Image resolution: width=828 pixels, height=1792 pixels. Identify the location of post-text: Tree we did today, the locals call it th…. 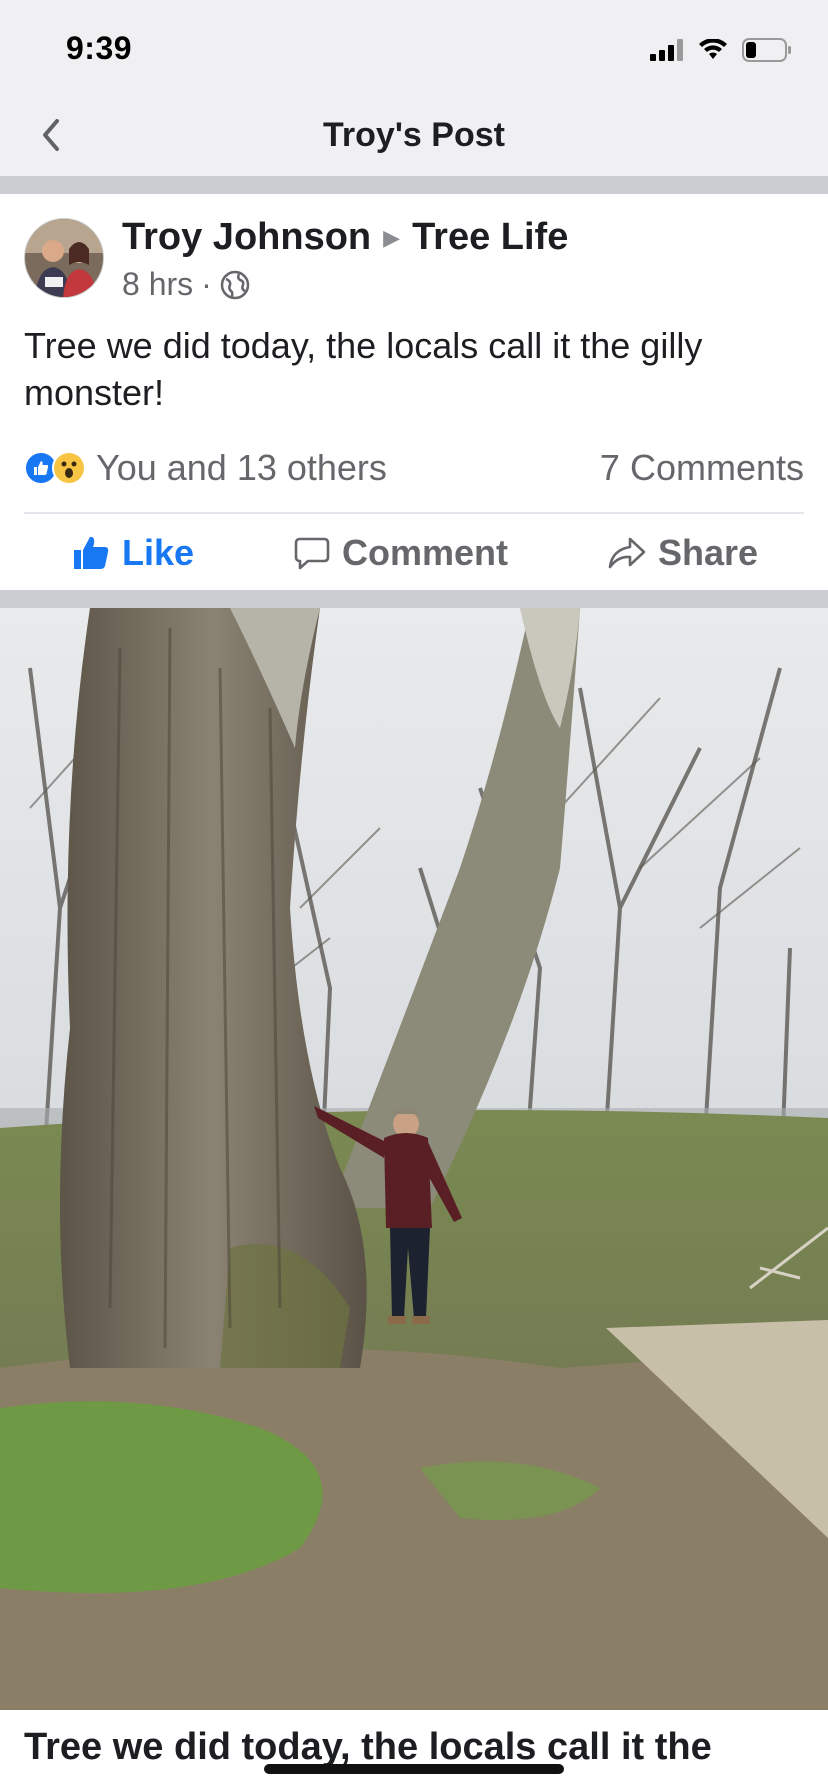
(363, 369).